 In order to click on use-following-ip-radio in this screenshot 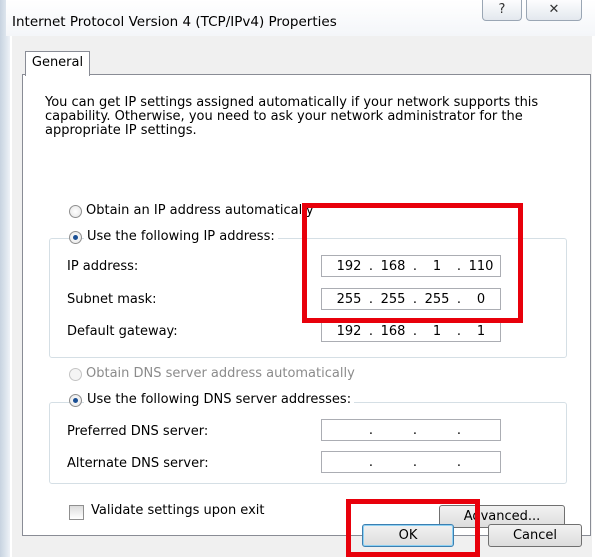, I will do `click(75, 237)`.